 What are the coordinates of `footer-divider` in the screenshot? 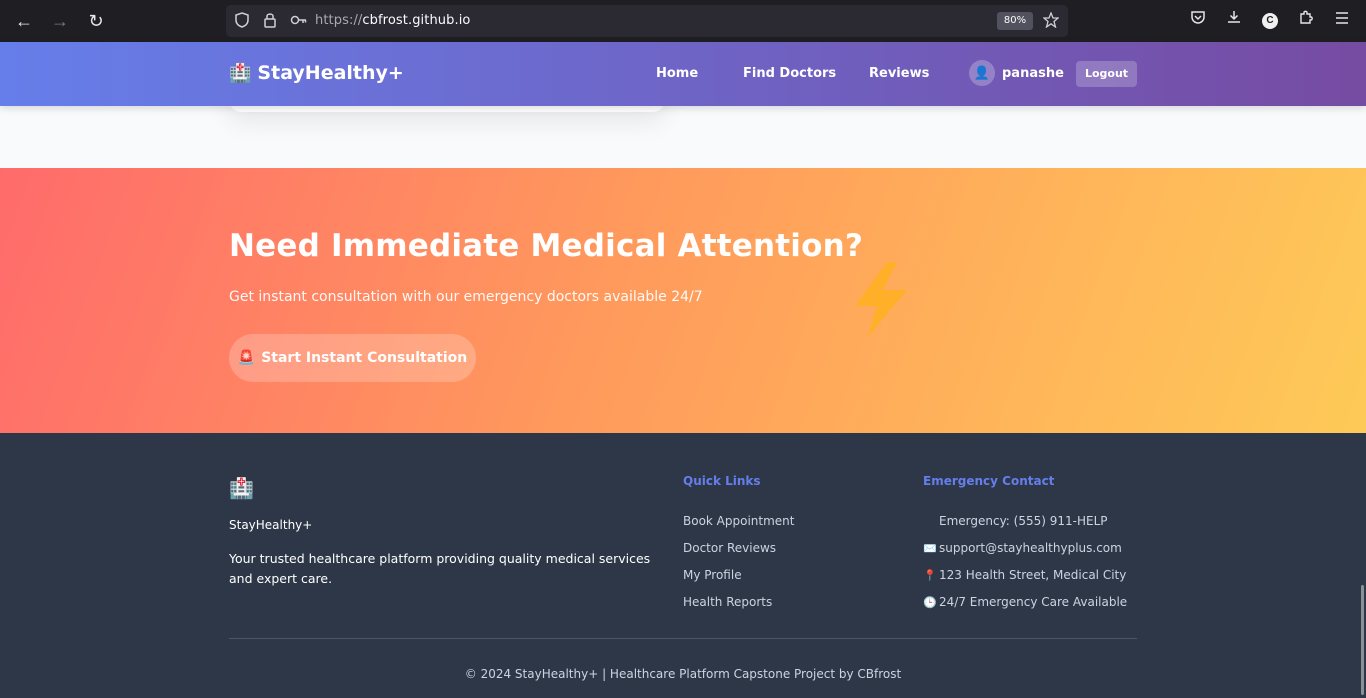 It's located at (683, 638).